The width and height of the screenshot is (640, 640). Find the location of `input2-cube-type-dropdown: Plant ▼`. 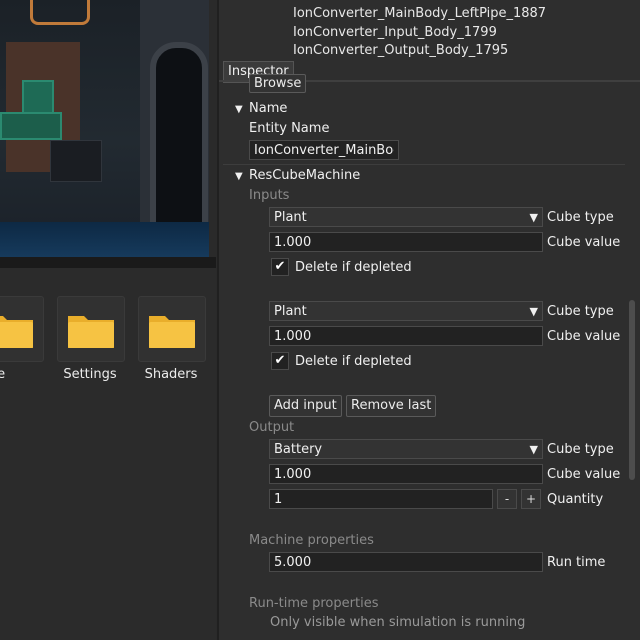

input2-cube-type-dropdown: Plant ▼ is located at coordinates (406, 311).